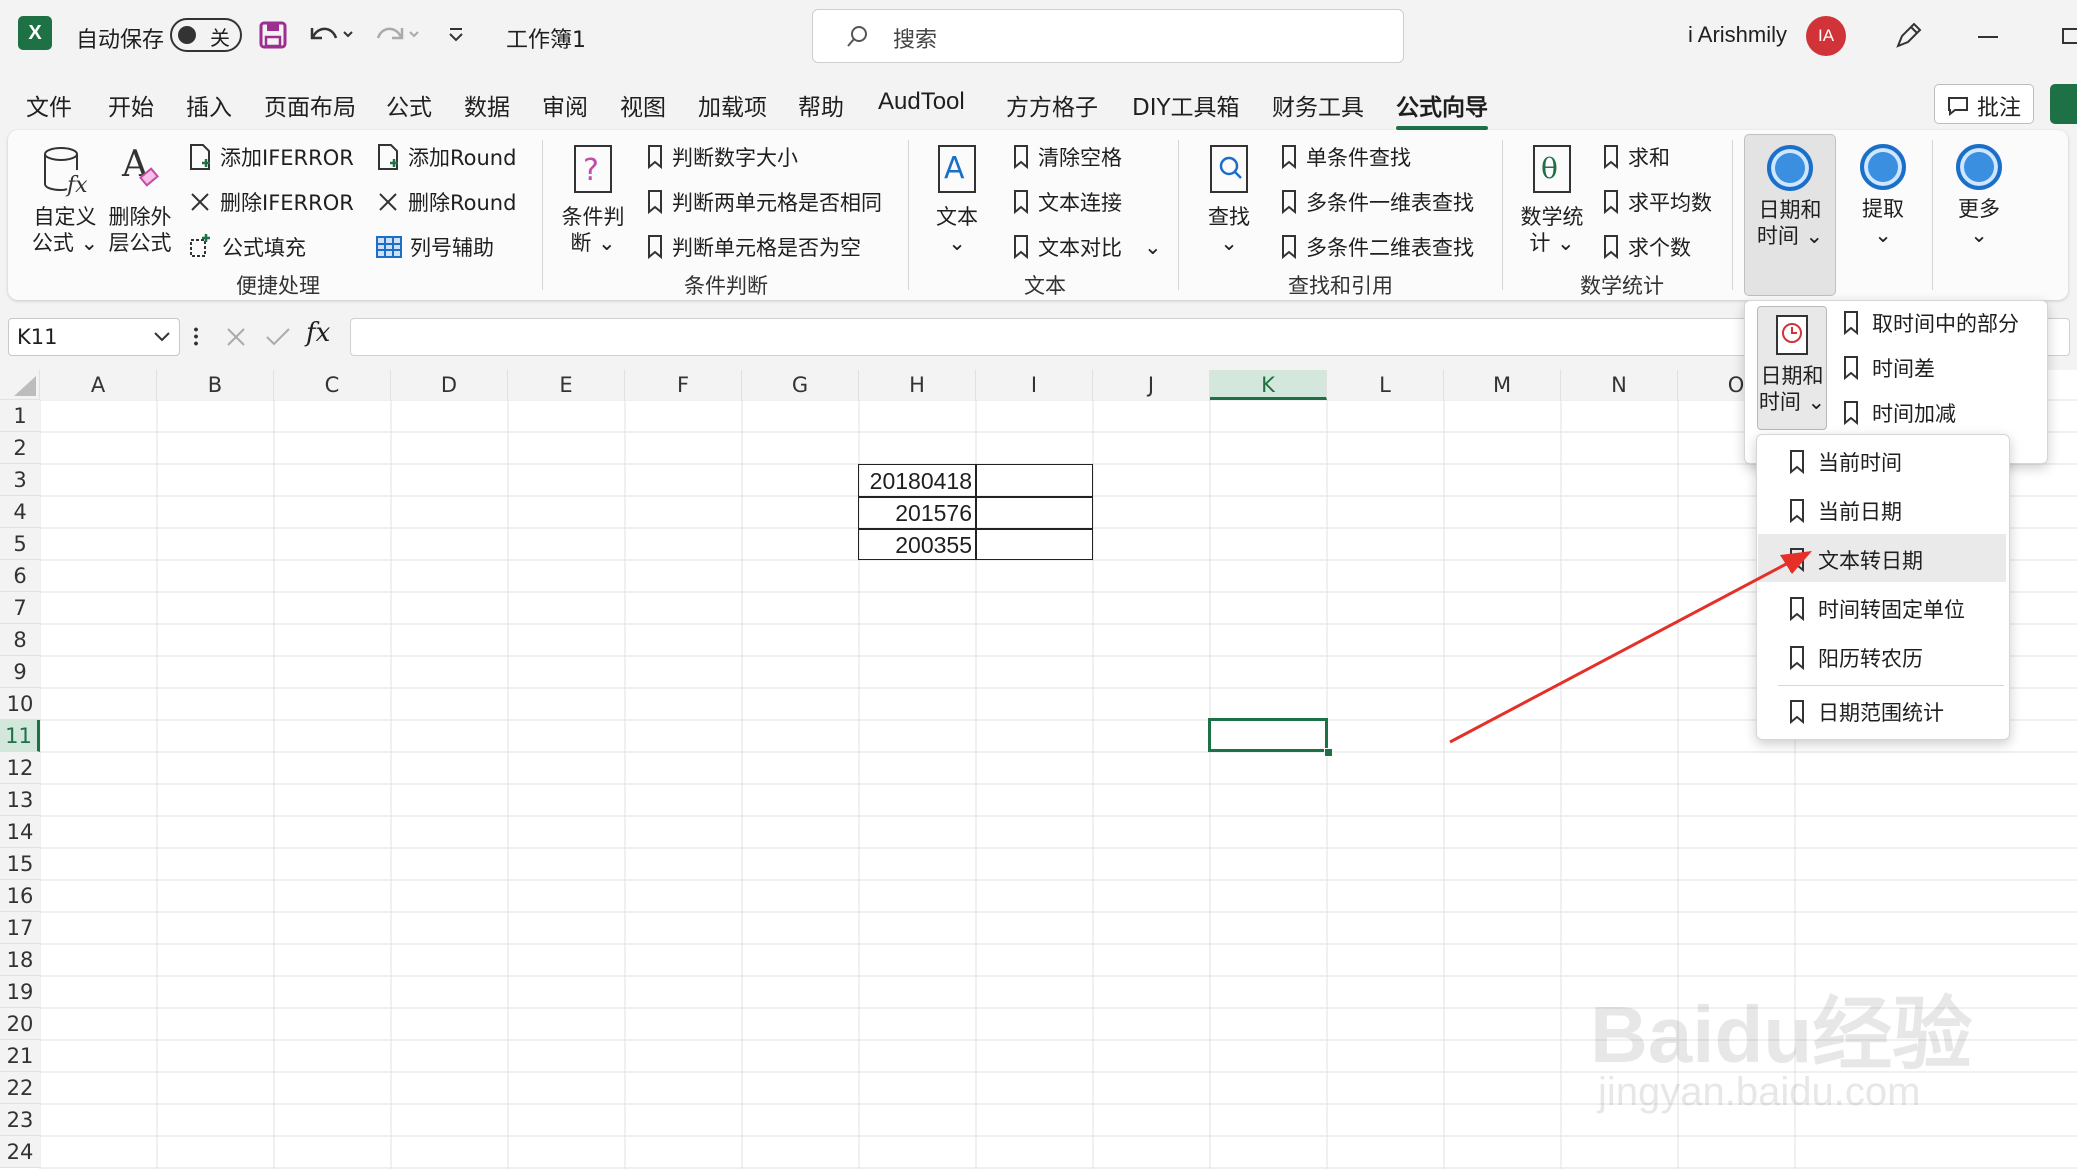 The image size is (2077, 1169). What do you see at coordinates (593, 199) in the screenshot?
I see `condition-judge-button: ? 条件判 断 ⌄` at bounding box center [593, 199].